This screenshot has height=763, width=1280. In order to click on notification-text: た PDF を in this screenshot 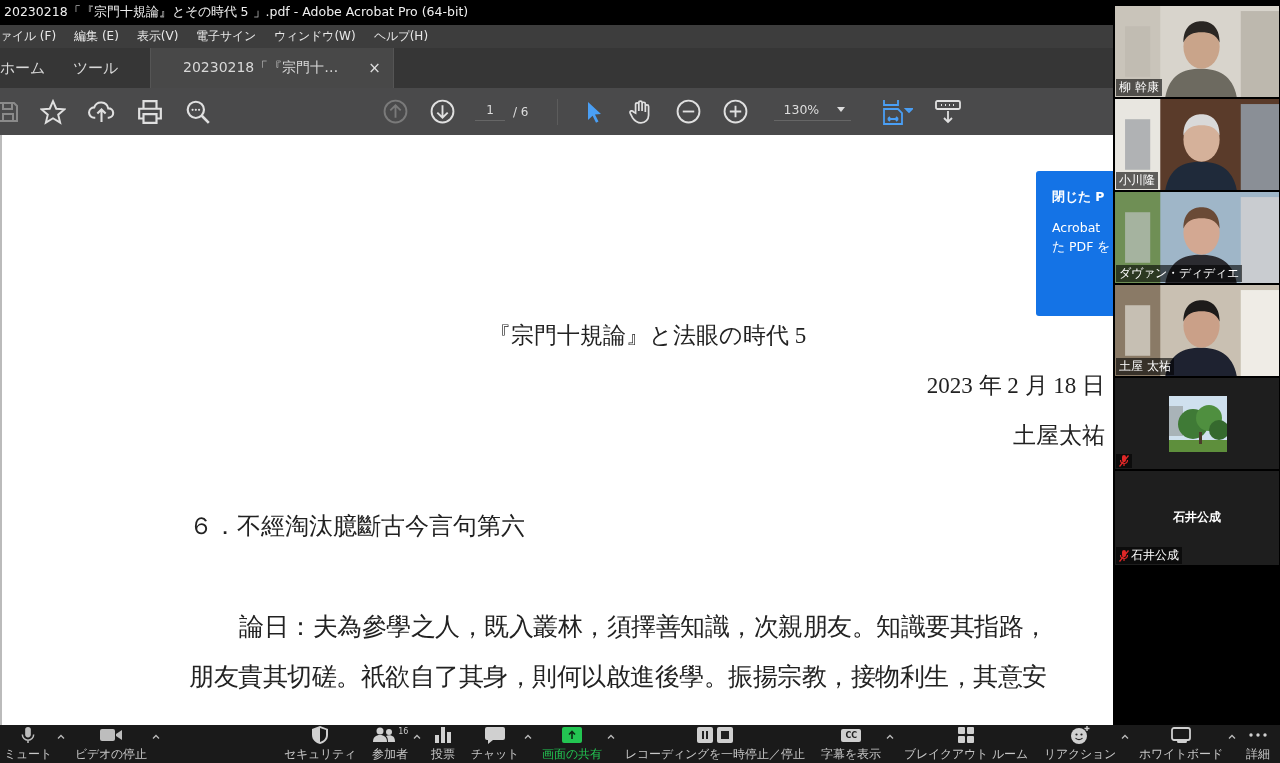, I will do `click(1082, 247)`.